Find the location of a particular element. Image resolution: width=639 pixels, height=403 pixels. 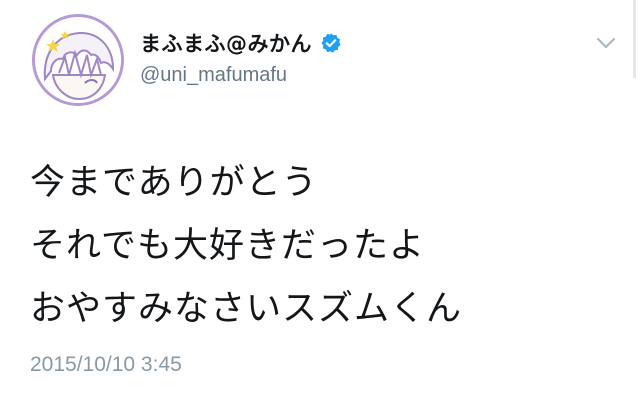

verified-badge-icon is located at coordinates (331, 43).